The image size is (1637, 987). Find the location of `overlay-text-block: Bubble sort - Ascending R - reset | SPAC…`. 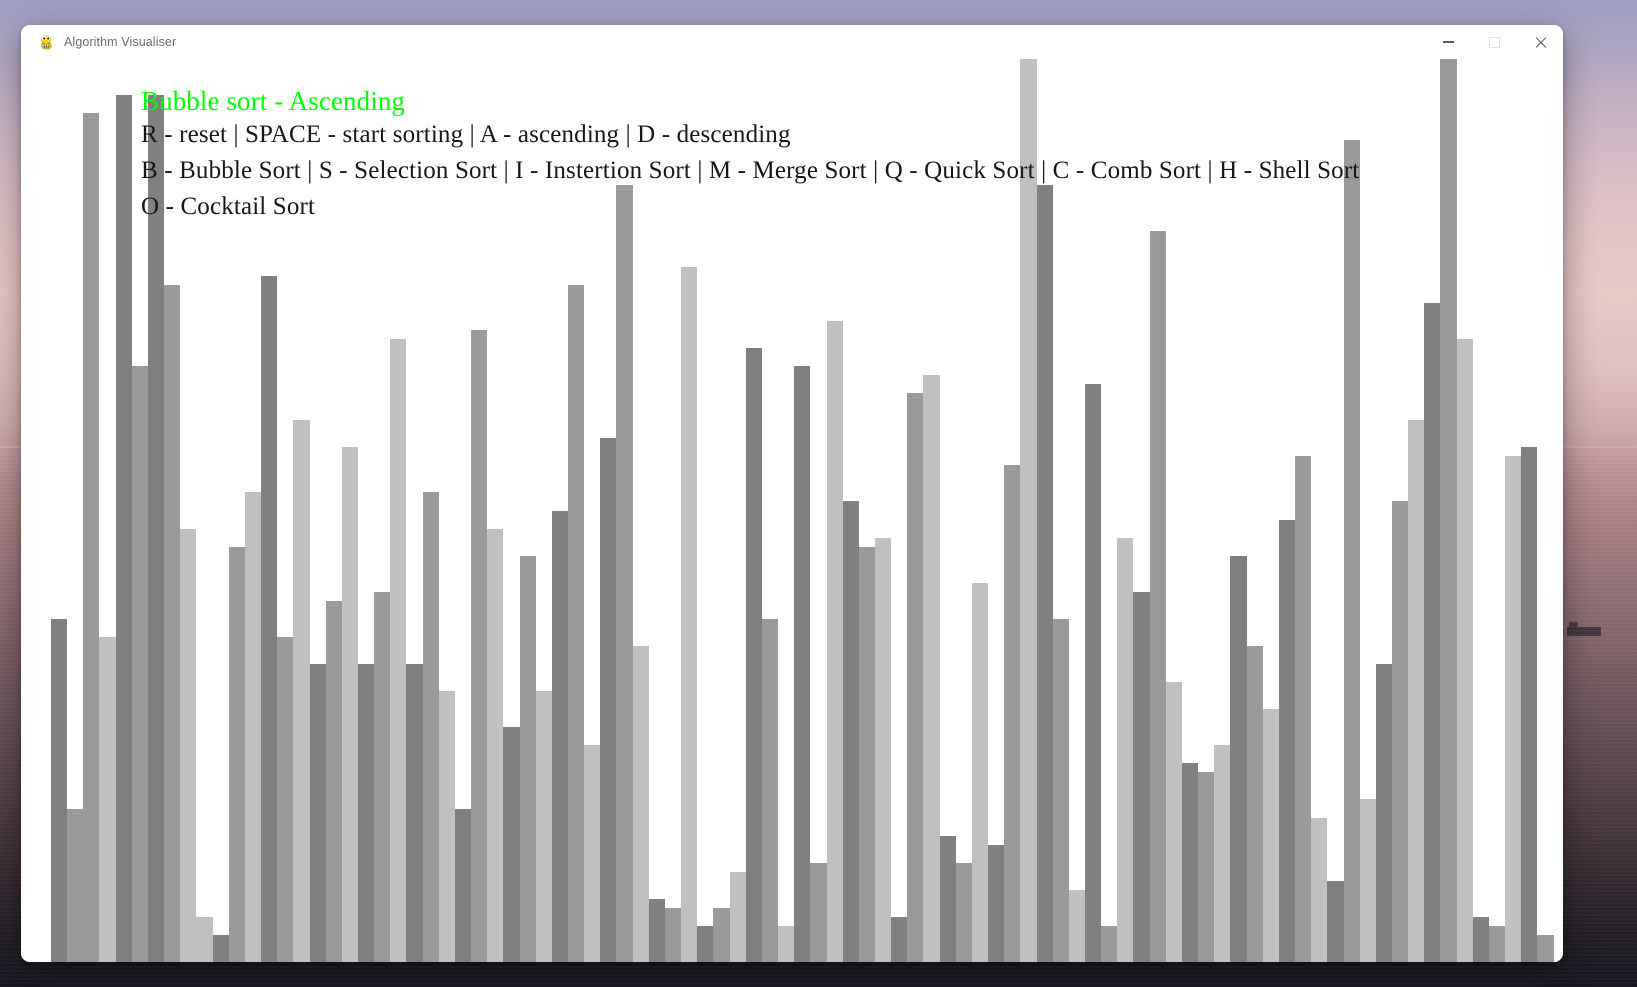

overlay-text-block: Bubble sort - Ascending R - reset | SPAC… is located at coordinates (750, 155).